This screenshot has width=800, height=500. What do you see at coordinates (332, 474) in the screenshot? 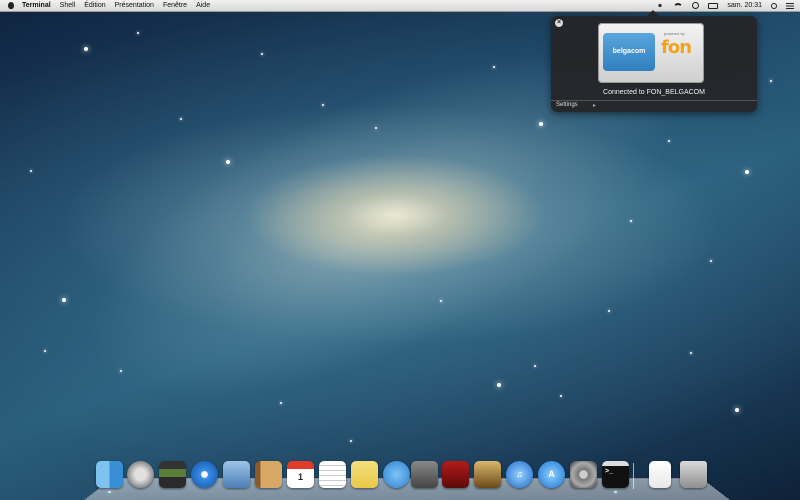
I see `reminders-icon` at bounding box center [332, 474].